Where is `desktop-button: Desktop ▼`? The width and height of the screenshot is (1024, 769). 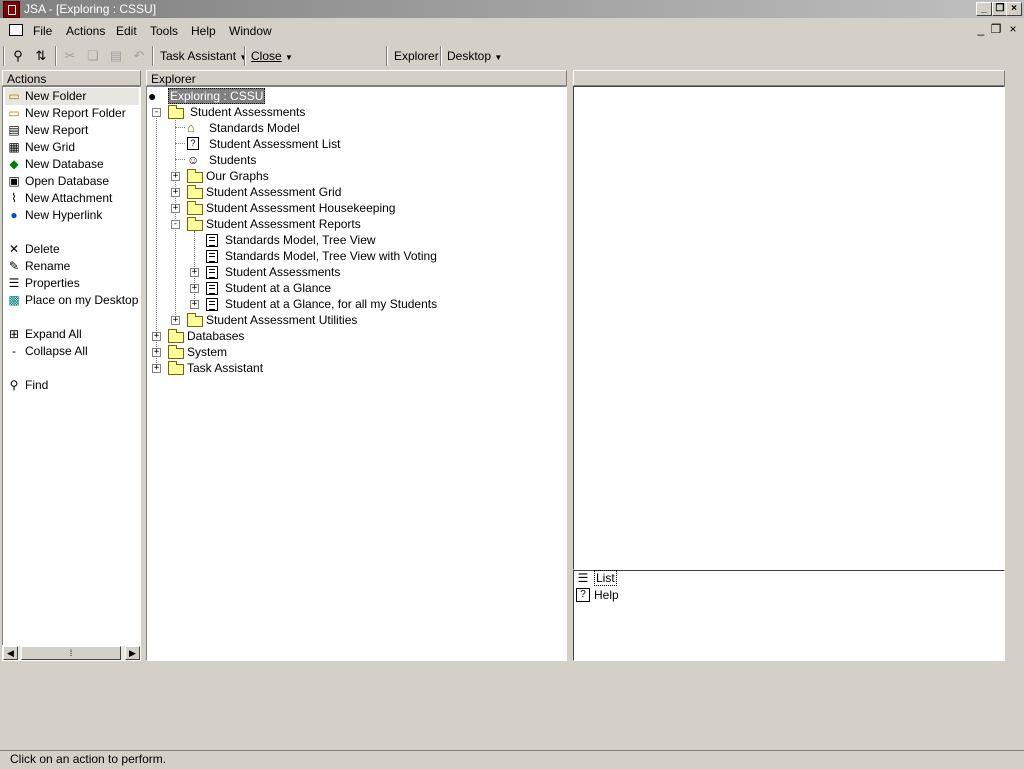
desktop-button: Desktop ▼ is located at coordinates (474, 56).